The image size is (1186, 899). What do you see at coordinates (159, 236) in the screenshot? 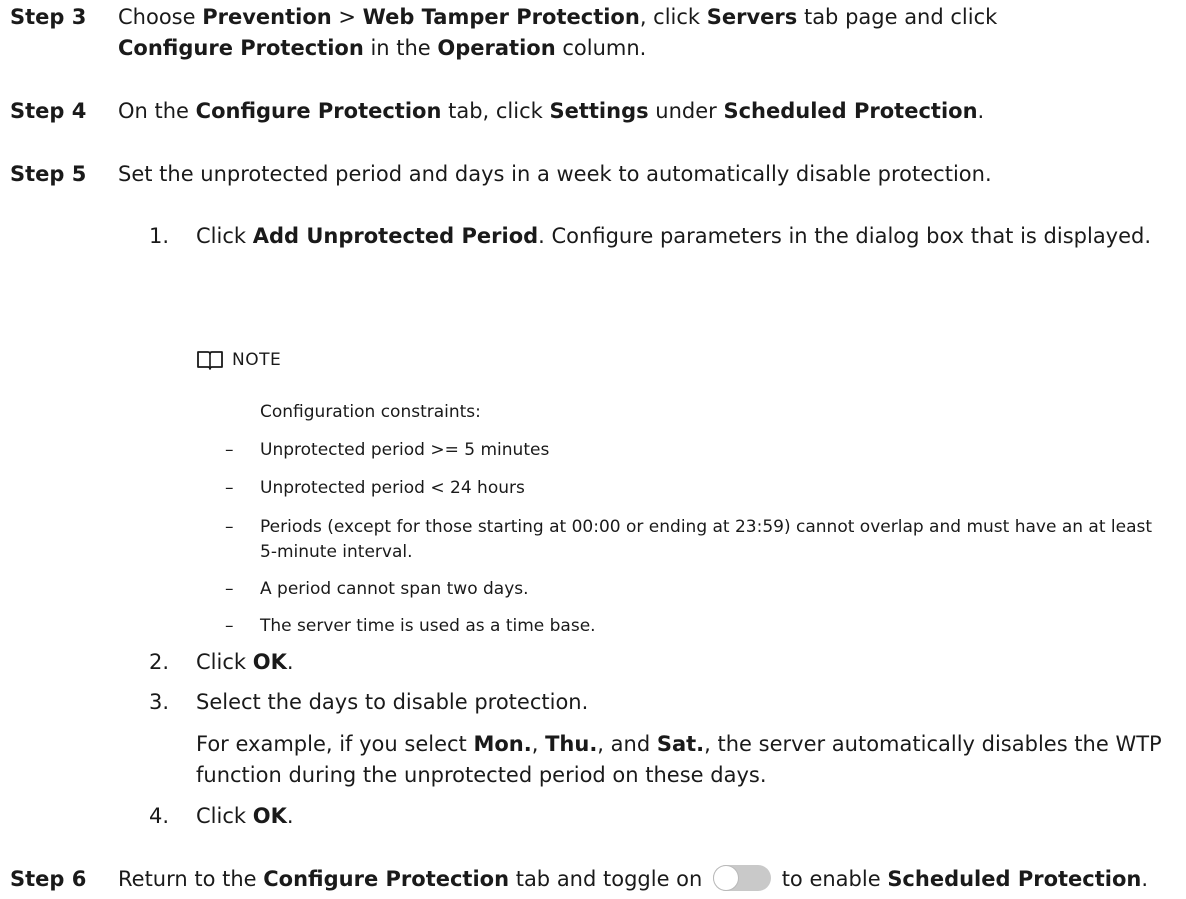
I see `substep-1-number: 1.` at bounding box center [159, 236].